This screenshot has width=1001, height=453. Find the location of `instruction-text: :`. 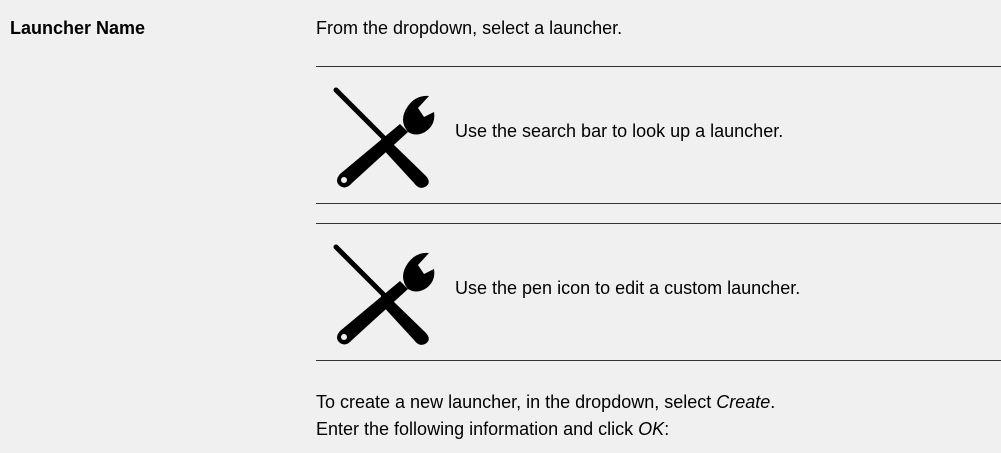

instruction-text: : is located at coordinates (667, 429).